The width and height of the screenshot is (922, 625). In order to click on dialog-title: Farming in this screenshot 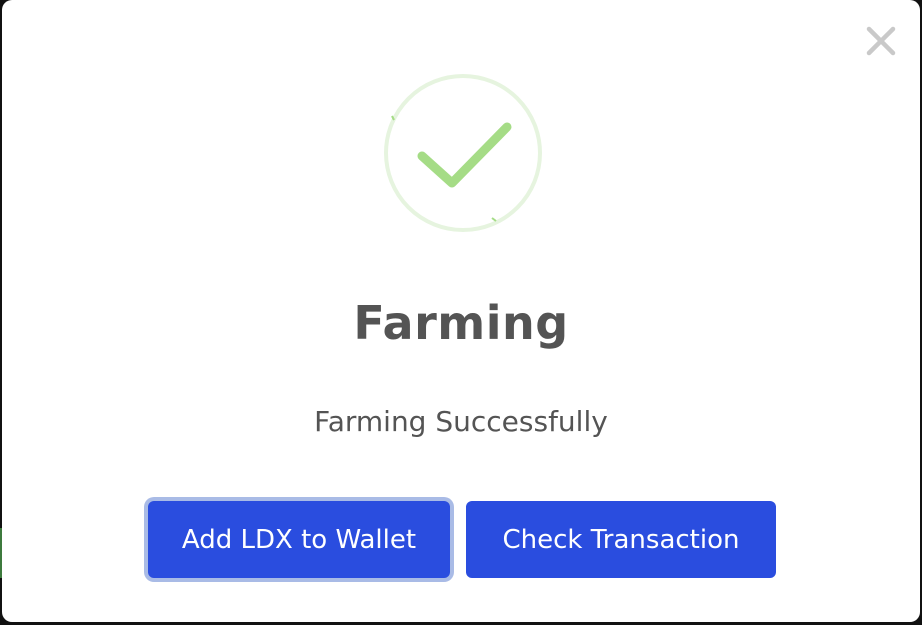, I will do `click(461, 323)`.